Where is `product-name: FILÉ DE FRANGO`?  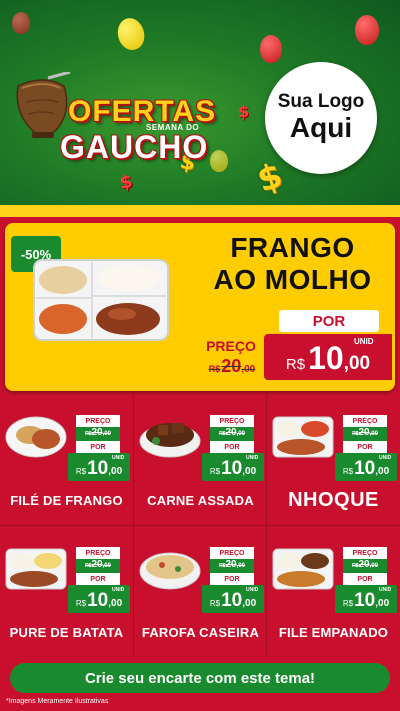 product-name: FILÉ DE FRANGO is located at coordinates (66, 500).